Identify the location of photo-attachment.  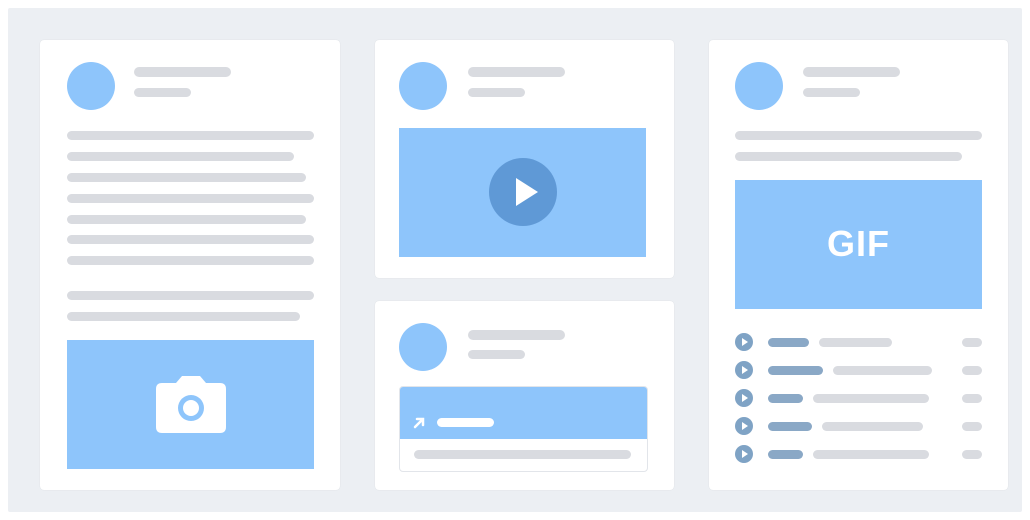
(190, 404).